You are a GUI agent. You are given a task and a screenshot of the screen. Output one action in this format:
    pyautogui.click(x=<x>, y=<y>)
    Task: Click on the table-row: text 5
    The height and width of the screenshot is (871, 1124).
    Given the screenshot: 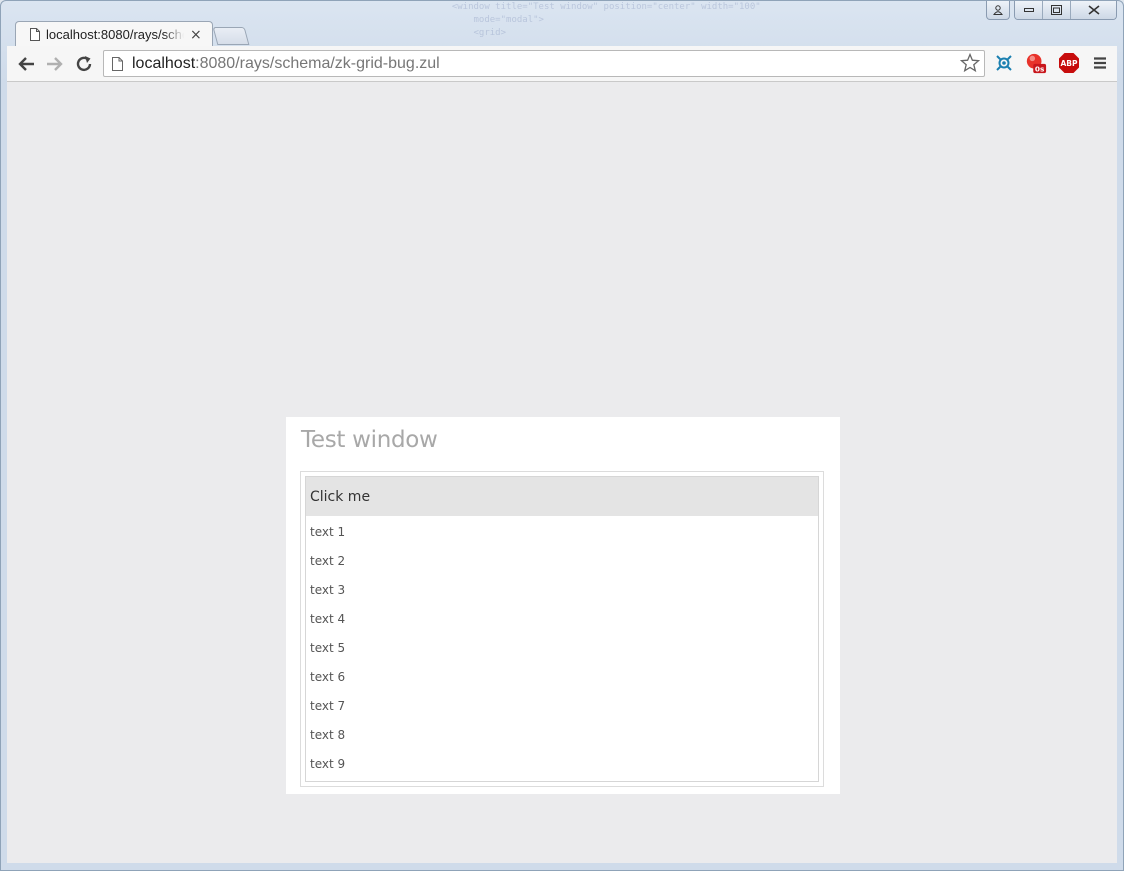 What is the action you would take?
    pyautogui.click(x=562, y=647)
    